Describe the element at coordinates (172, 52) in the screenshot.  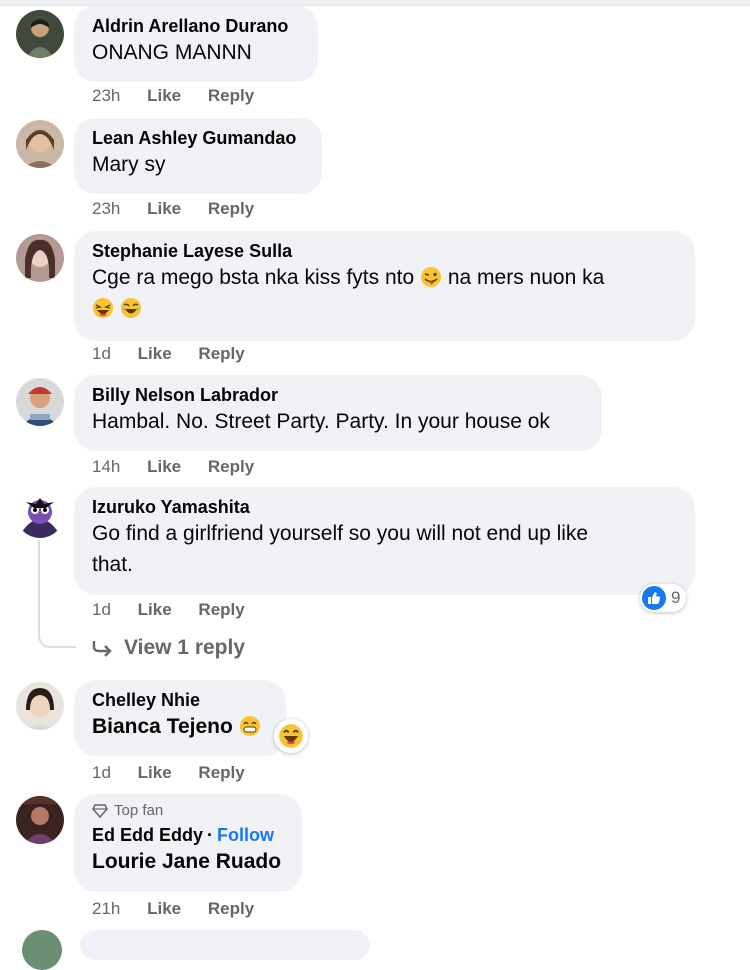
I see `comment-text: ONANG MANNN` at that location.